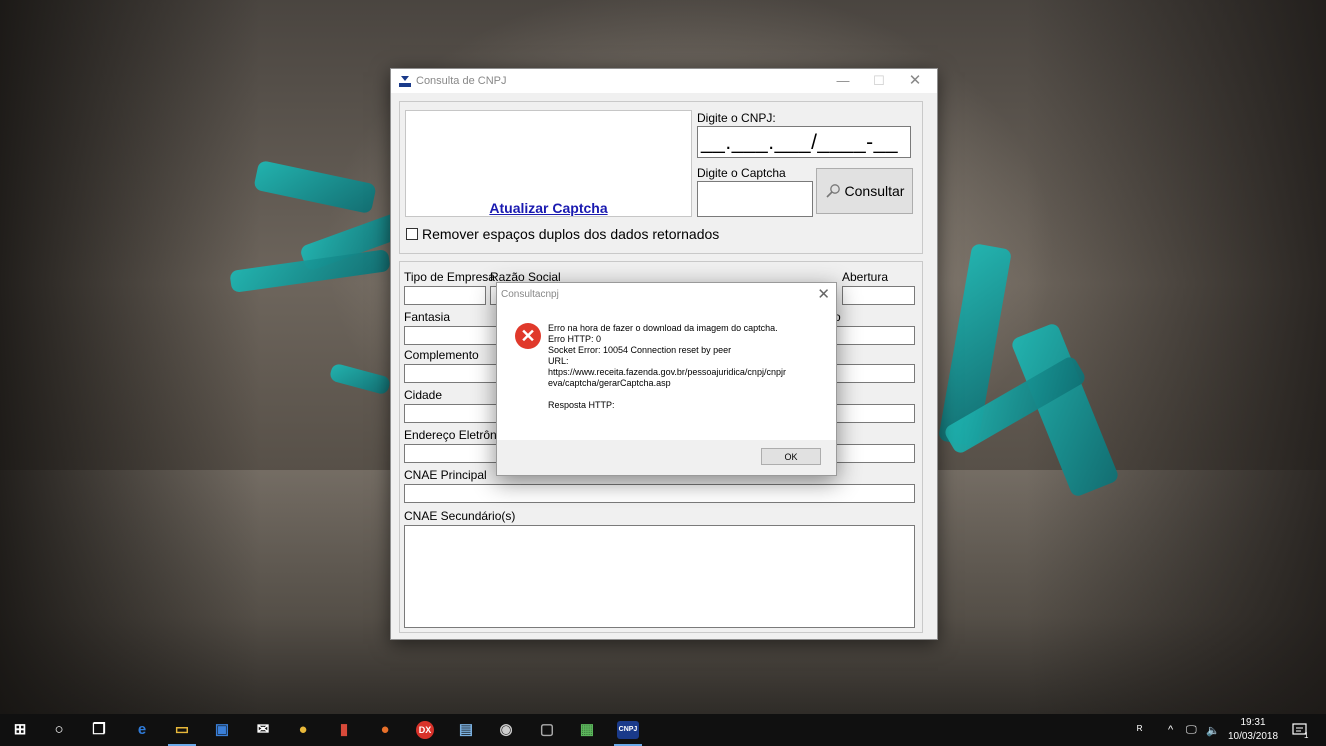 The width and height of the screenshot is (1326, 746). I want to click on refresh-captcha-link: Atualizar Captcha, so click(548, 208).